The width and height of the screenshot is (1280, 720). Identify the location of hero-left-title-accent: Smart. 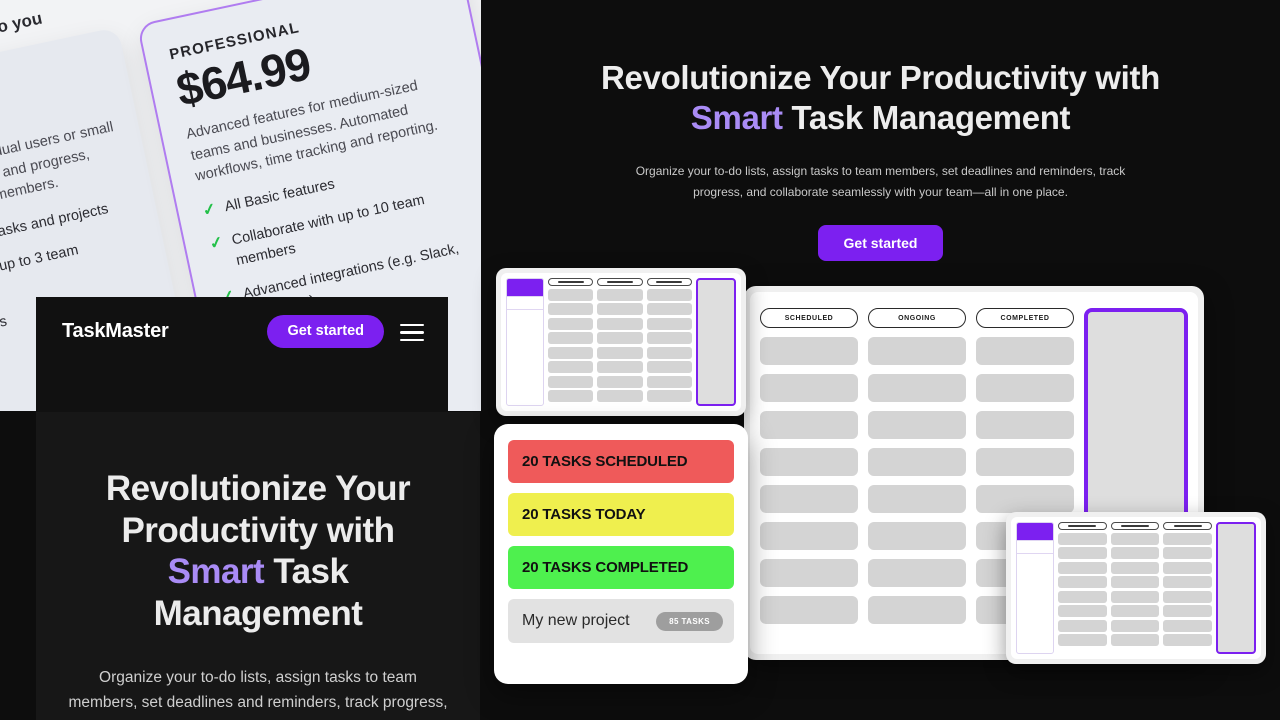
(216, 572).